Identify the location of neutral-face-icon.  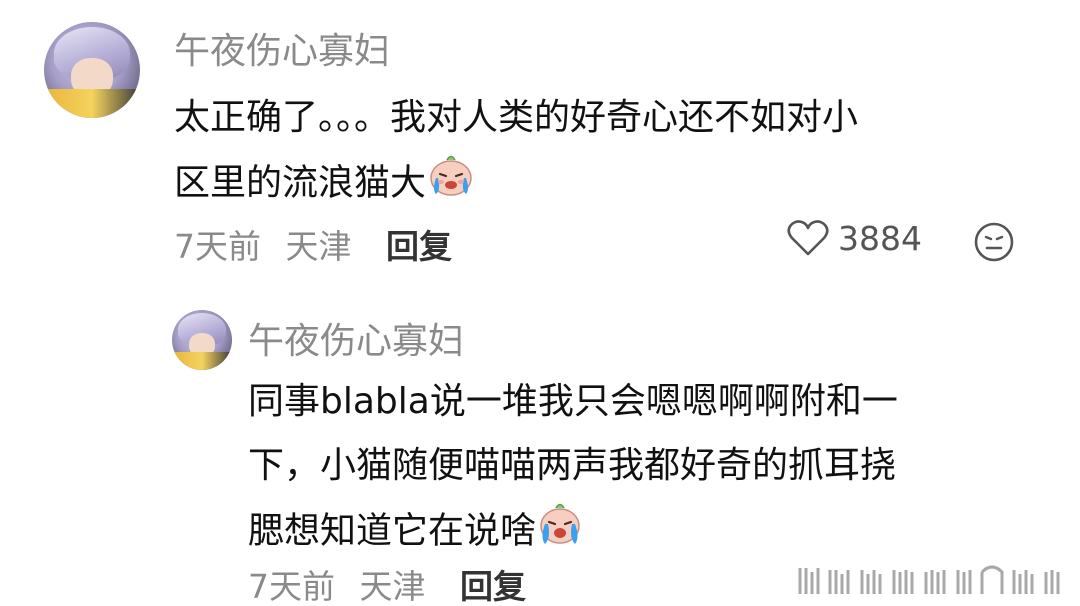
(994, 242).